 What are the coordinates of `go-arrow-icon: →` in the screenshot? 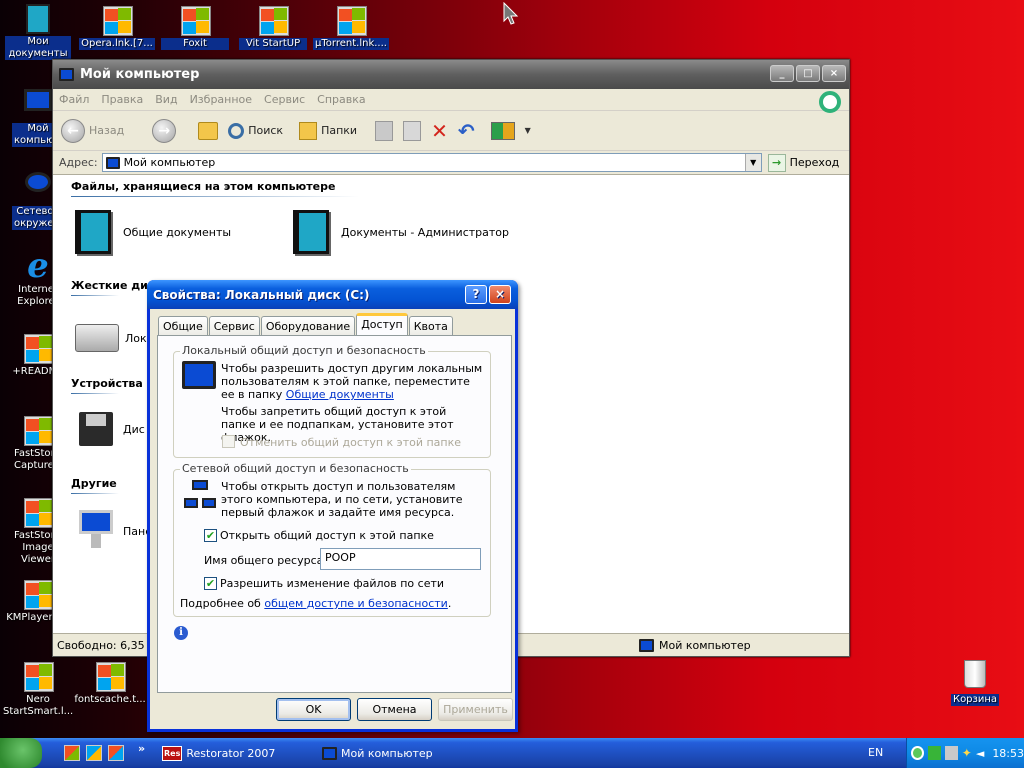 It's located at (776, 162).